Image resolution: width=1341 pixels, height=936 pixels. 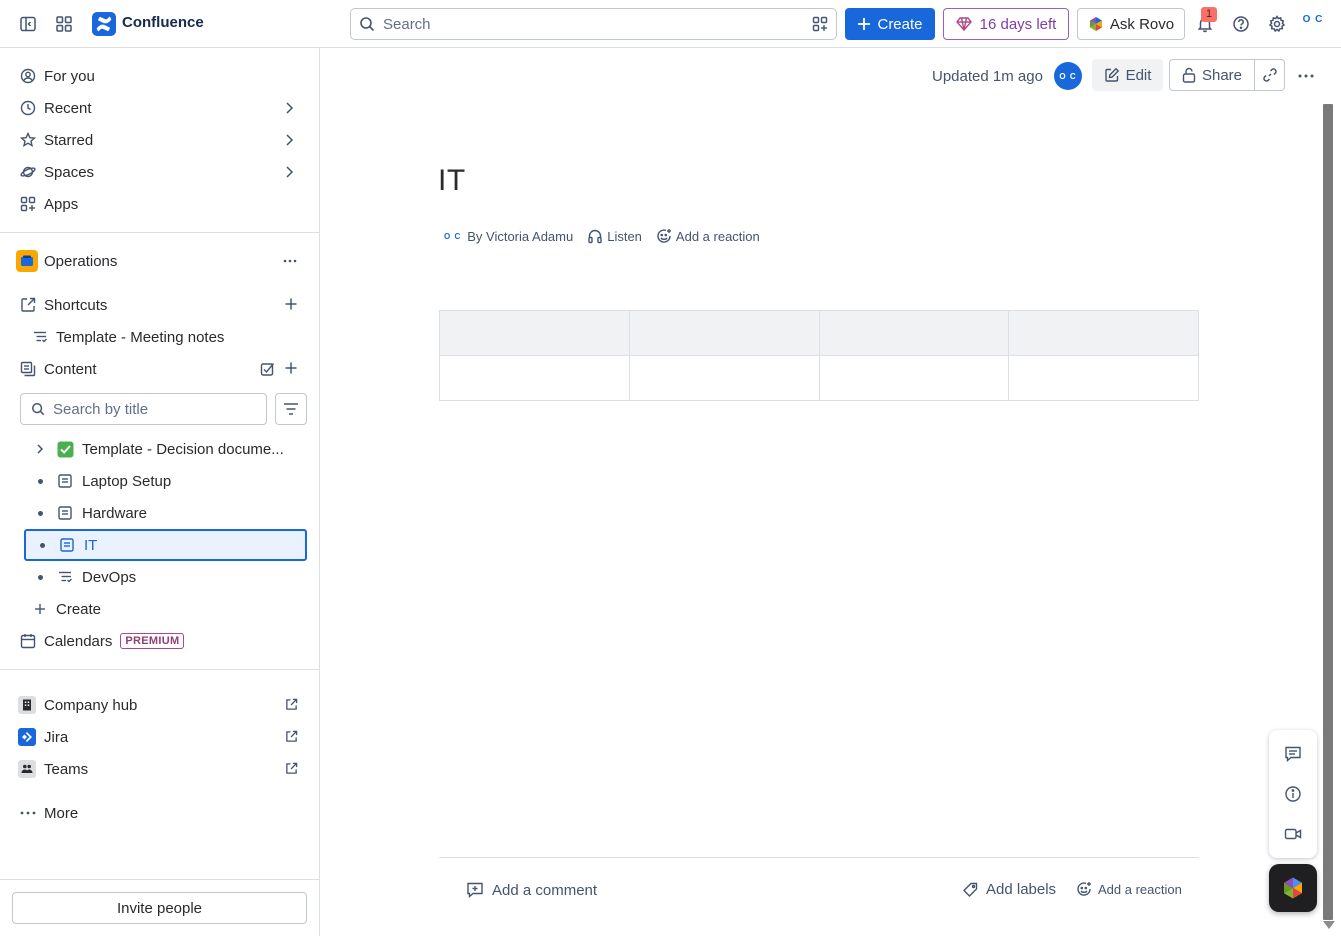 What do you see at coordinates (1293, 754) in the screenshot?
I see `comments-icon` at bounding box center [1293, 754].